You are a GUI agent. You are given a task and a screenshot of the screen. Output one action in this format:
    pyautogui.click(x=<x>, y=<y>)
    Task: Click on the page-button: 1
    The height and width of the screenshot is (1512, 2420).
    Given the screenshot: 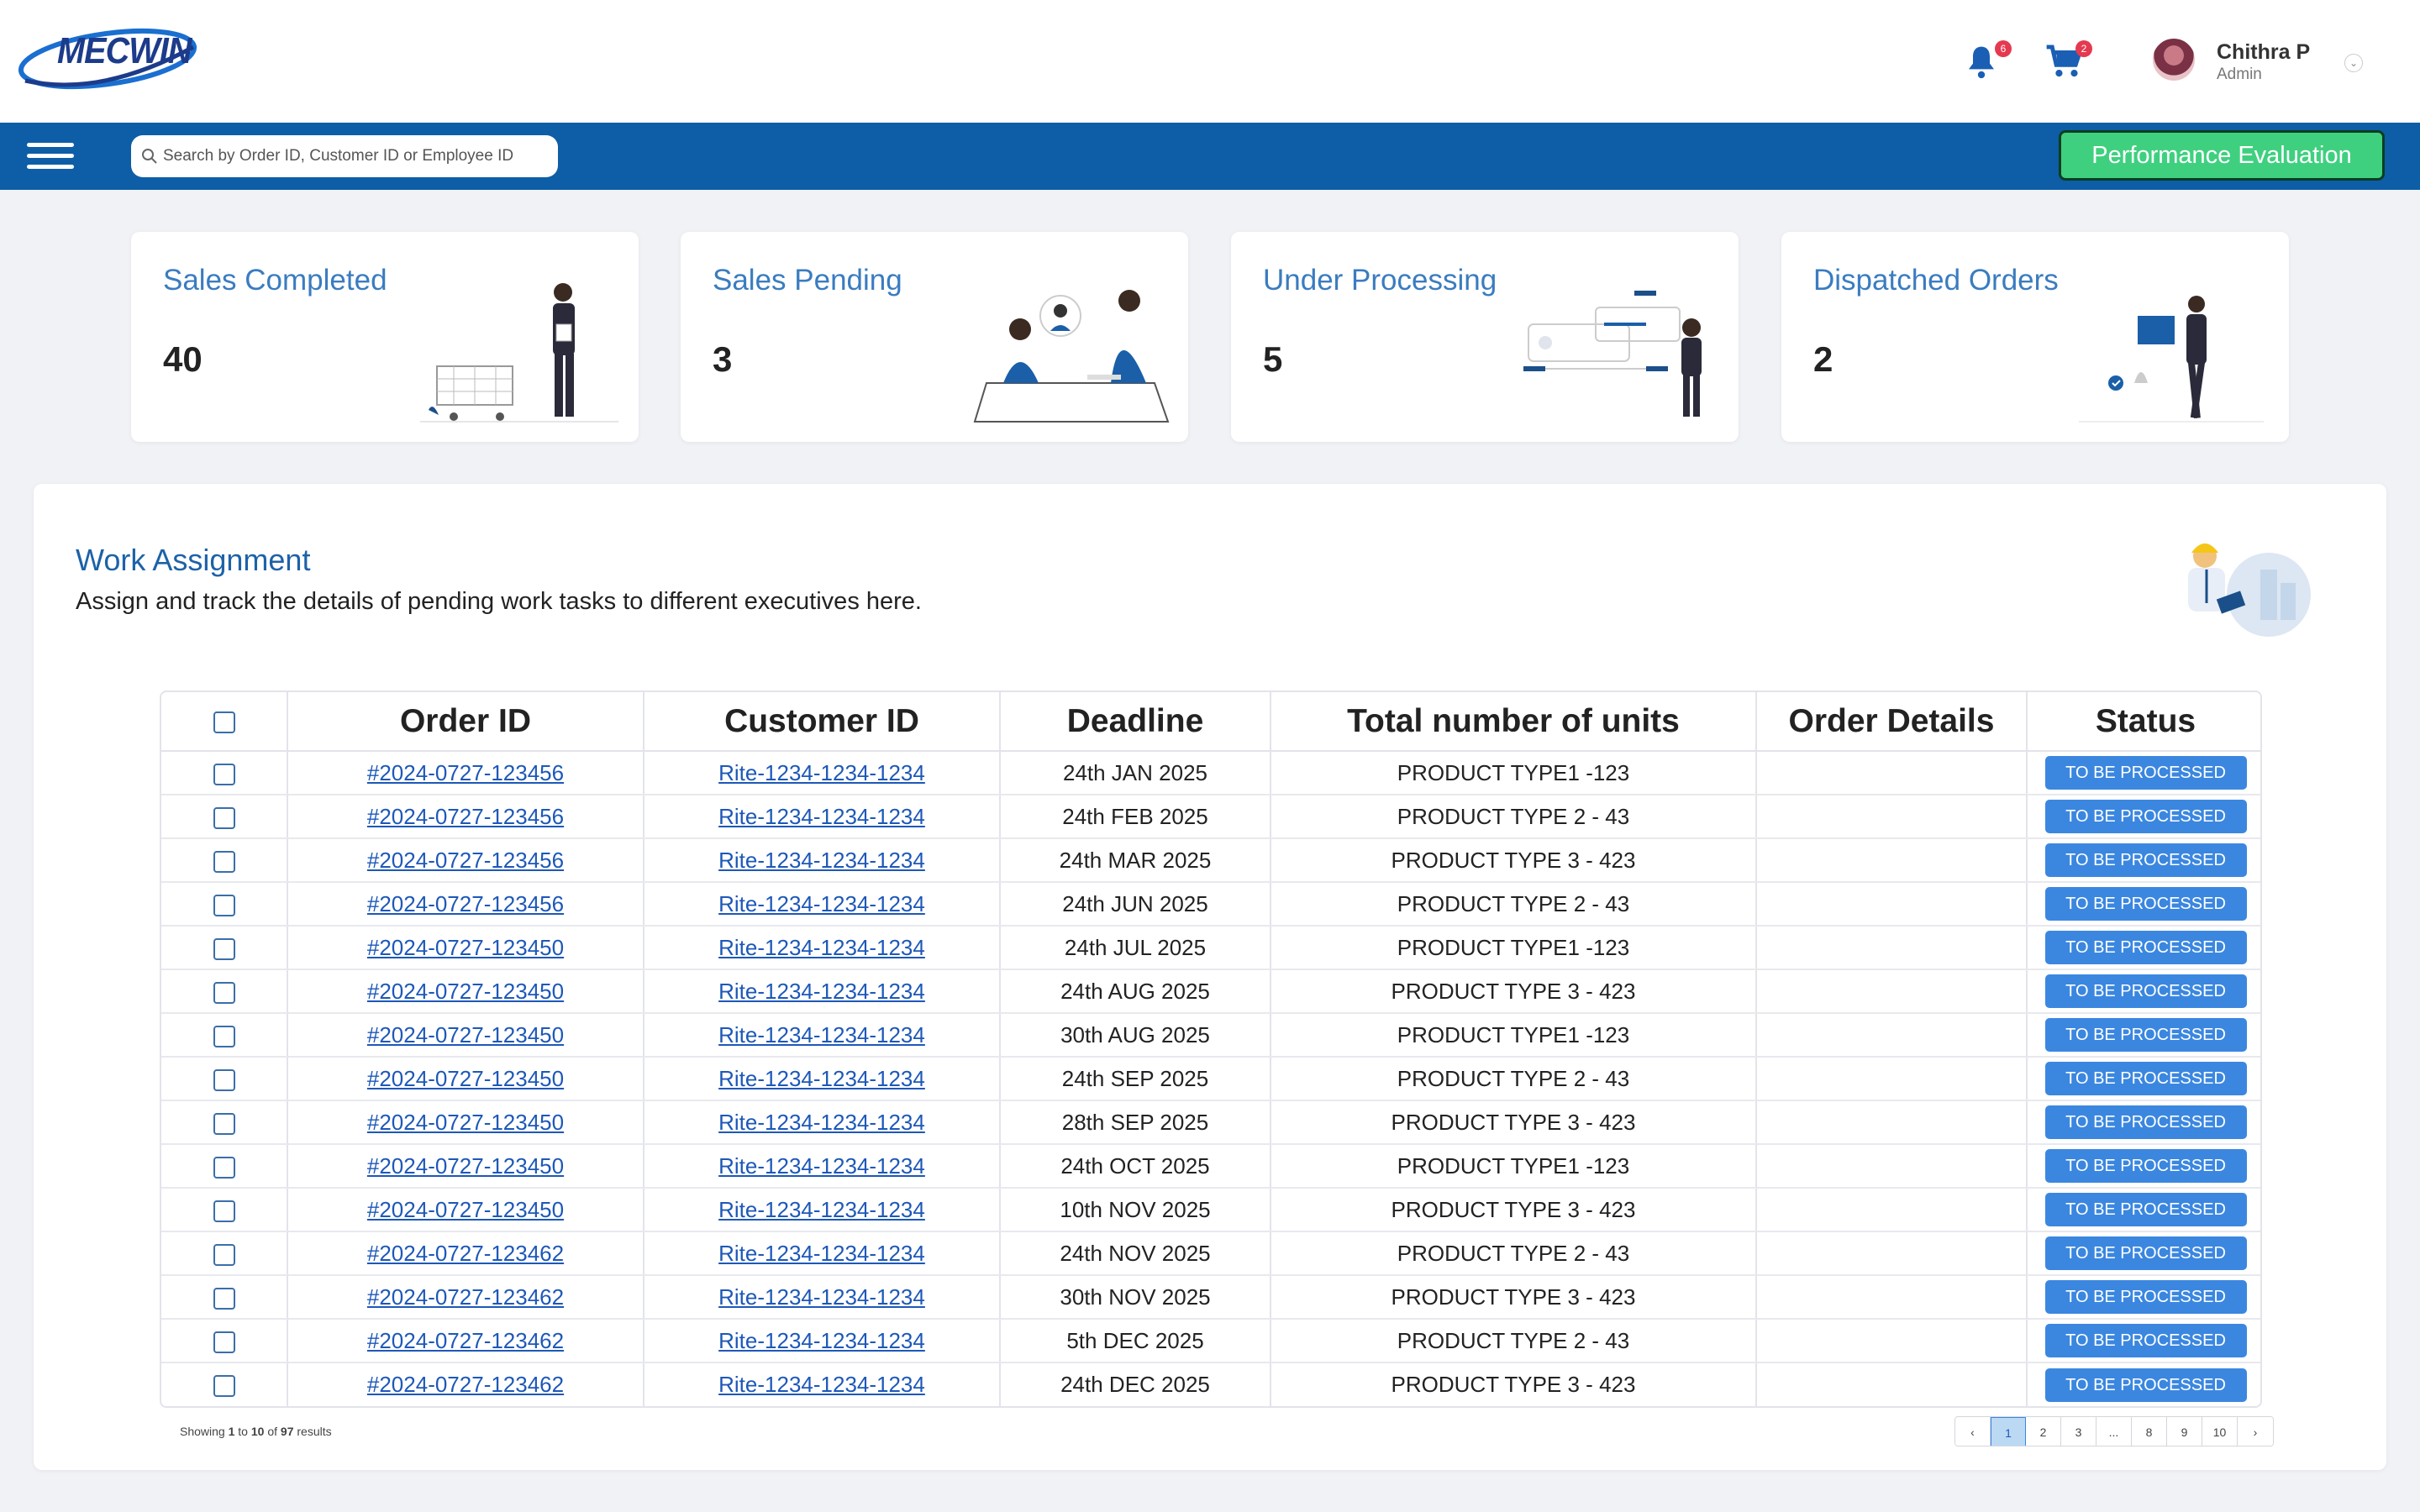 What is the action you would take?
    pyautogui.click(x=2008, y=1431)
    